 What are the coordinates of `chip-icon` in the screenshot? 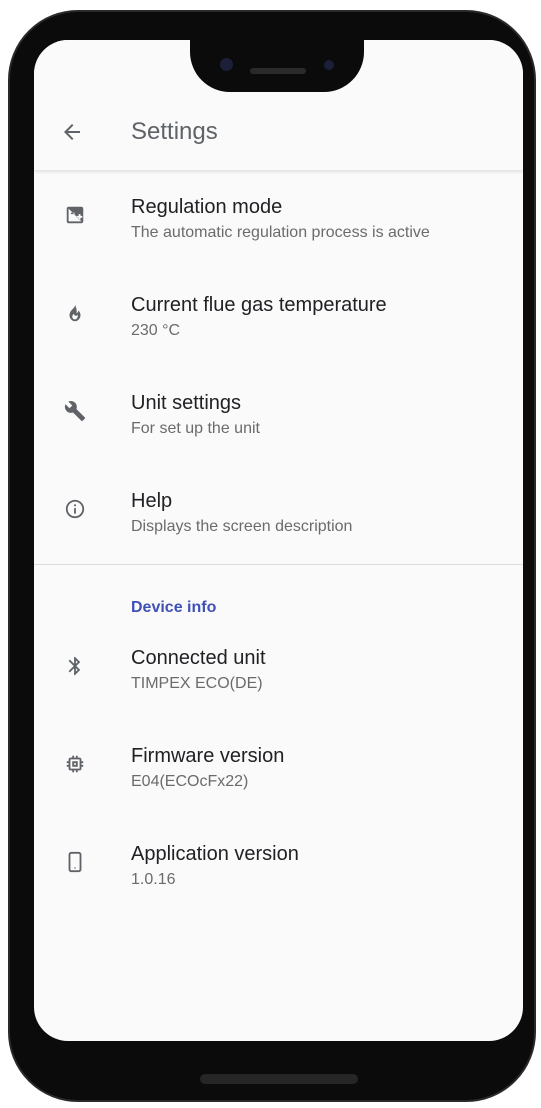 It's located at (75, 764).